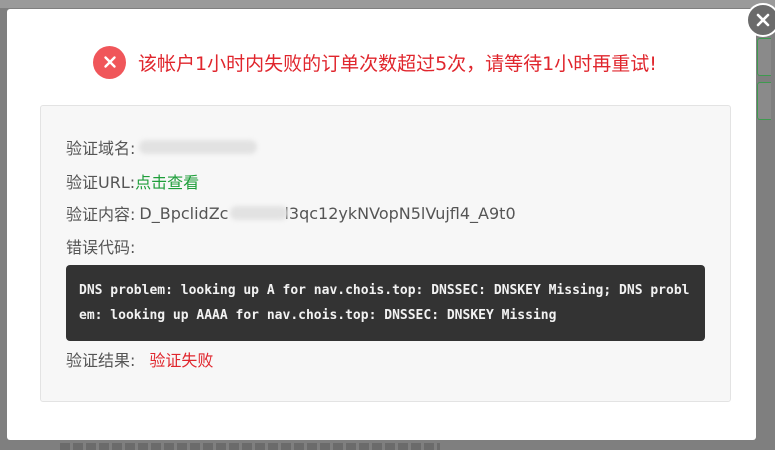  Describe the element at coordinates (763, 20) in the screenshot. I see `close-icon` at that location.